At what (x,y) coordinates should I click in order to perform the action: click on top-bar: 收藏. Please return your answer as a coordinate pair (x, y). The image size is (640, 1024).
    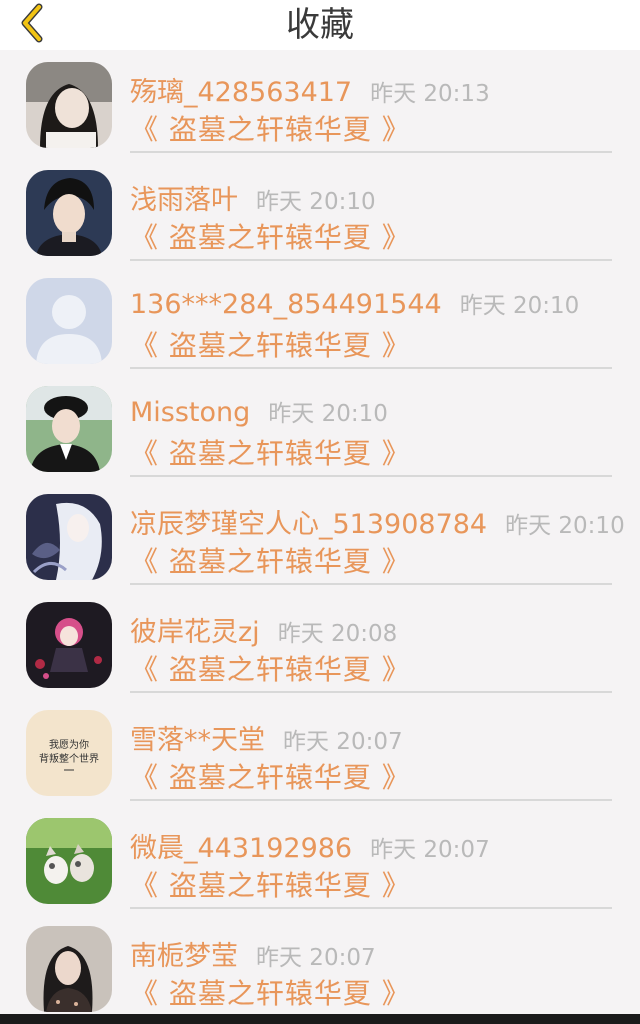
    Looking at the image, I should click on (320, 25).